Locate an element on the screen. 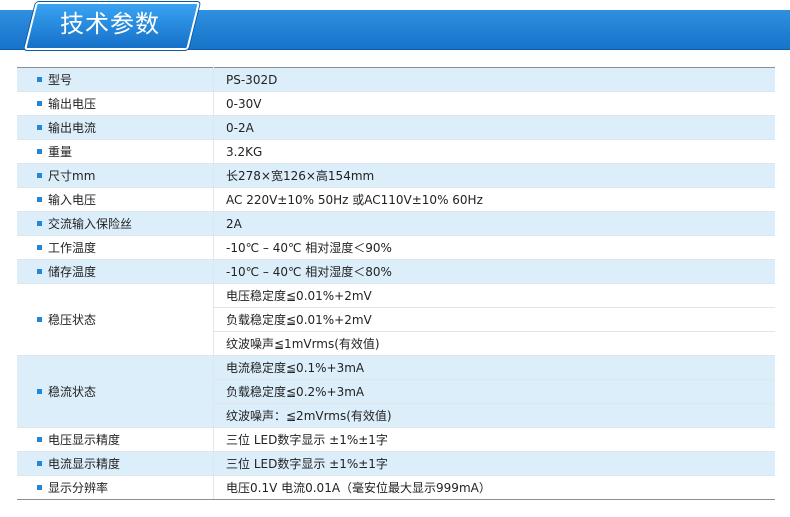  spec-row: 显示分辨率 电压0.1V 电流0.01A（毫安位最大显示999mA） is located at coordinates (396, 487).